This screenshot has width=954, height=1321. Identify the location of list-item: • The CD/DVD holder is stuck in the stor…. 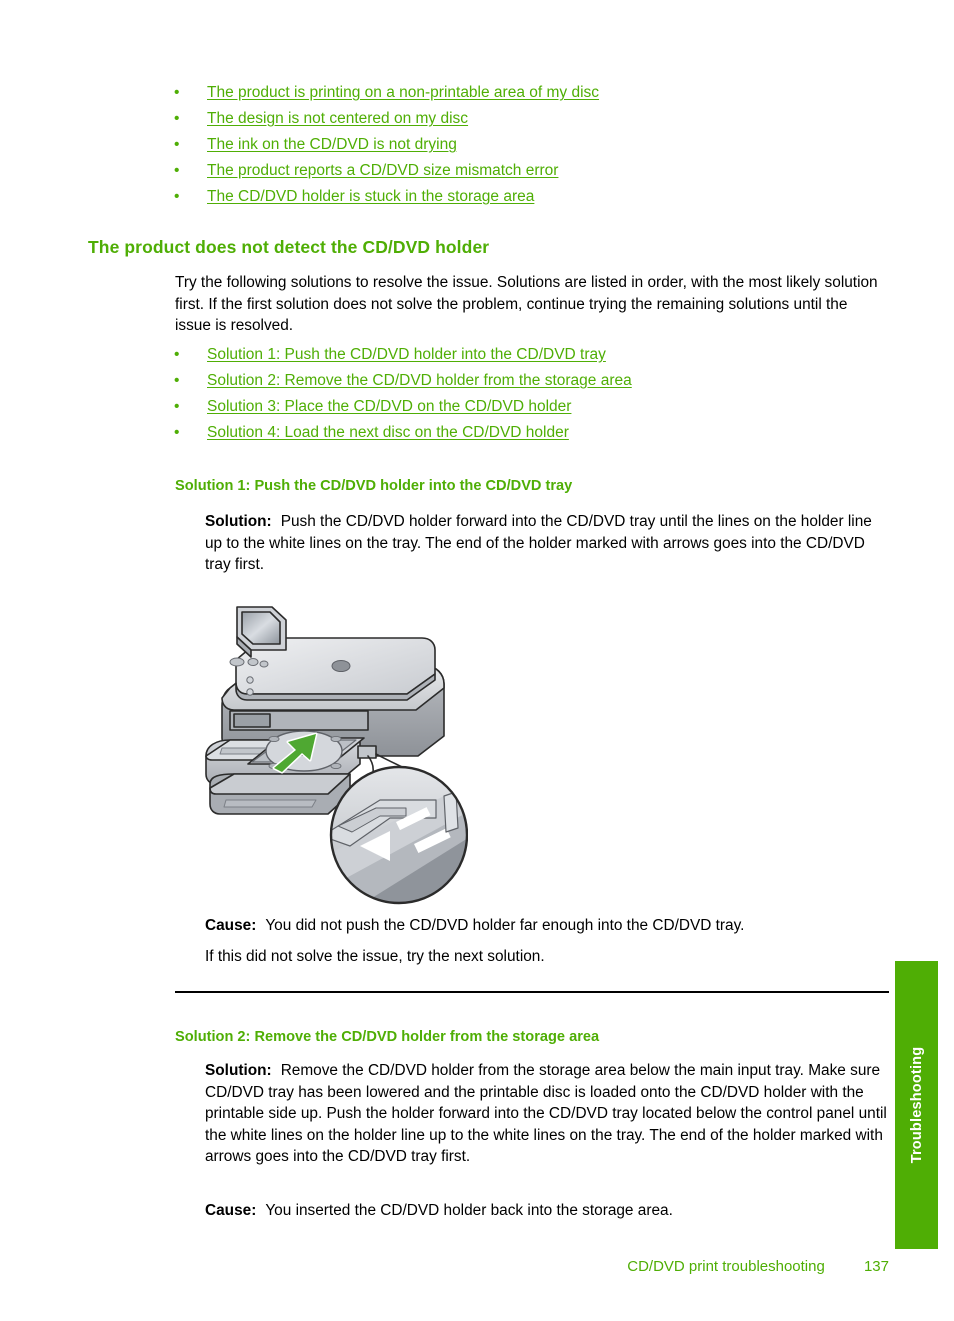
(522, 196).